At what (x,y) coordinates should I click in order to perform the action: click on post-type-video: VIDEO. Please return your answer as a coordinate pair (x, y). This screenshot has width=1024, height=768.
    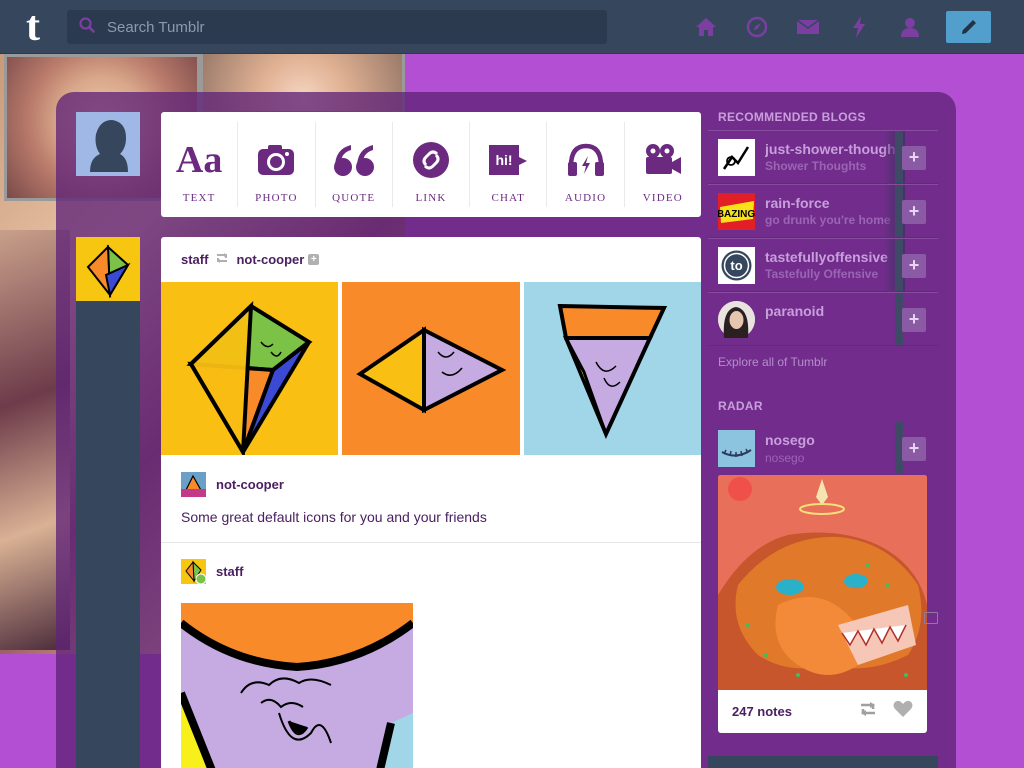
    Looking at the image, I should click on (663, 164).